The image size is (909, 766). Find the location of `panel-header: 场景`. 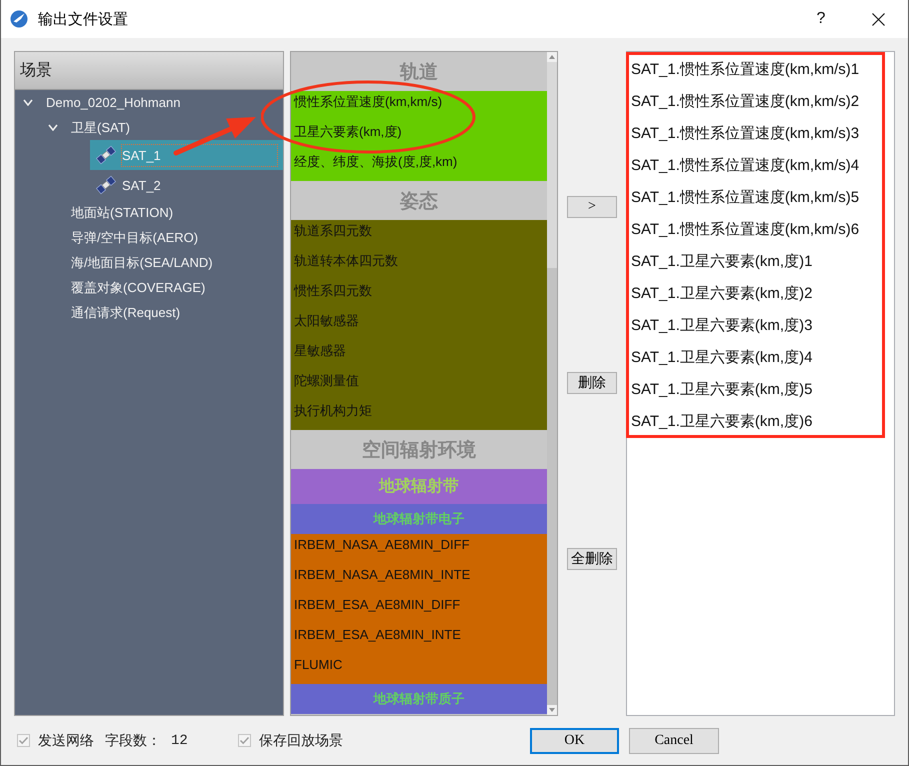

panel-header: 场景 is located at coordinates (149, 71).